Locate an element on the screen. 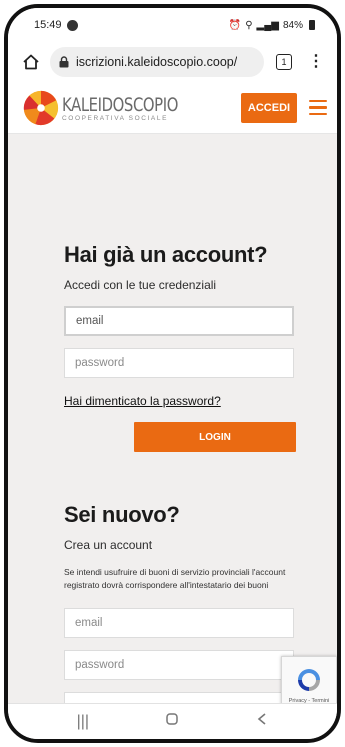 This screenshot has width=345, height=747. battery-level: 84% is located at coordinates (292, 25).